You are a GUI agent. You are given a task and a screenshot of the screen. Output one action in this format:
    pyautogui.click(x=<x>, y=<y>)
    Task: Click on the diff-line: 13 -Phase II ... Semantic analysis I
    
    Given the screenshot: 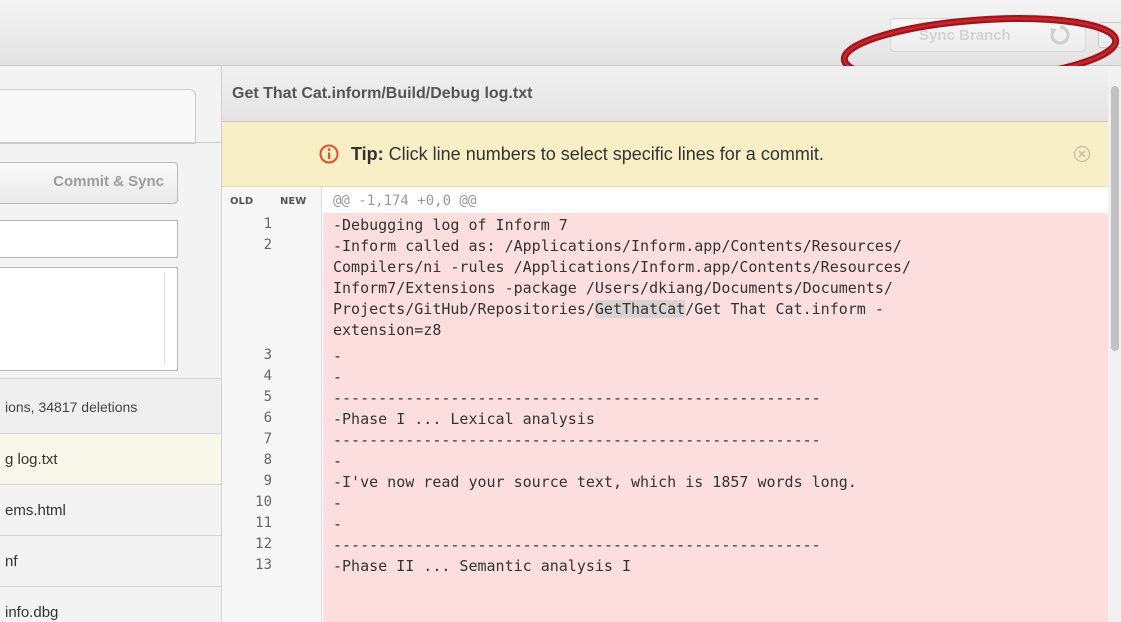 What is the action you would take?
    pyautogui.click(x=665, y=566)
    